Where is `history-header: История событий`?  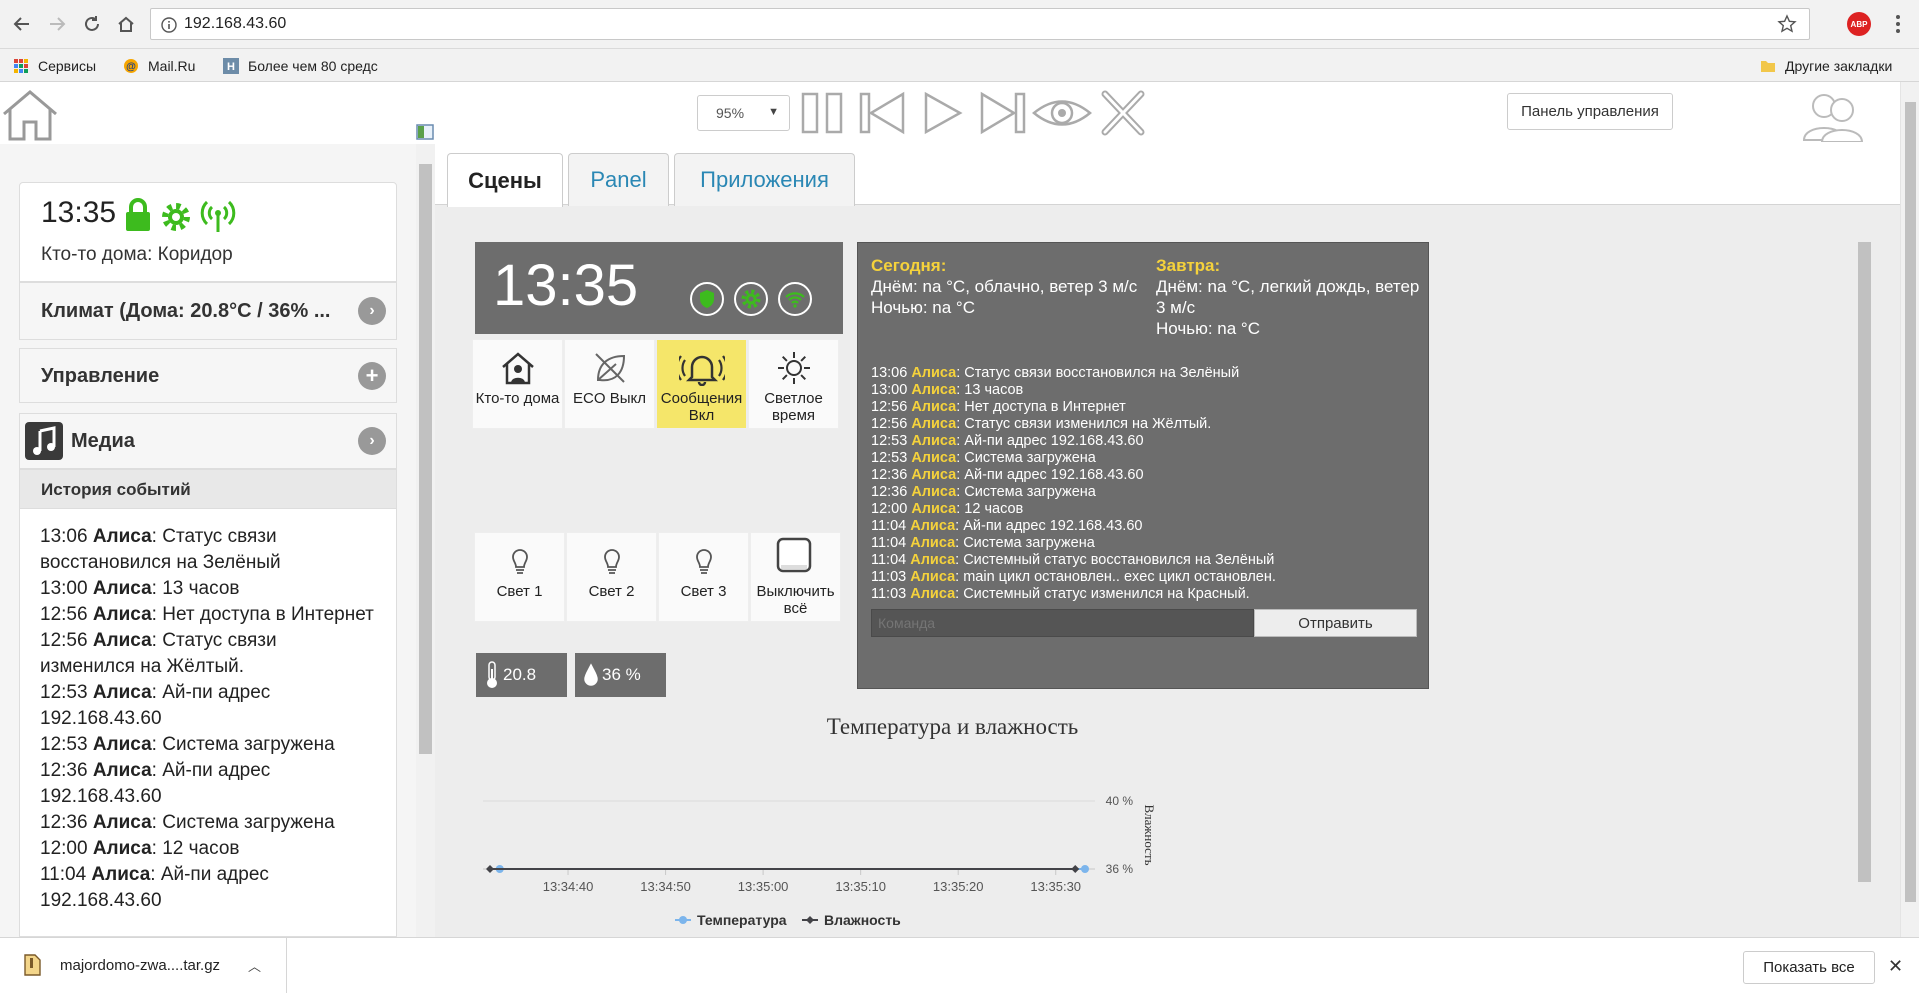 history-header: История событий is located at coordinates (208, 489).